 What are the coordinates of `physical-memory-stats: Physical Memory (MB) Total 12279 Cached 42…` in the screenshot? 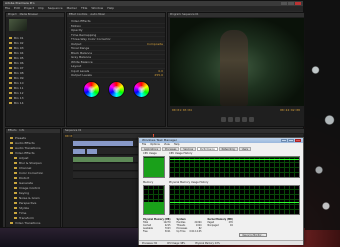 It's located at (157, 225).